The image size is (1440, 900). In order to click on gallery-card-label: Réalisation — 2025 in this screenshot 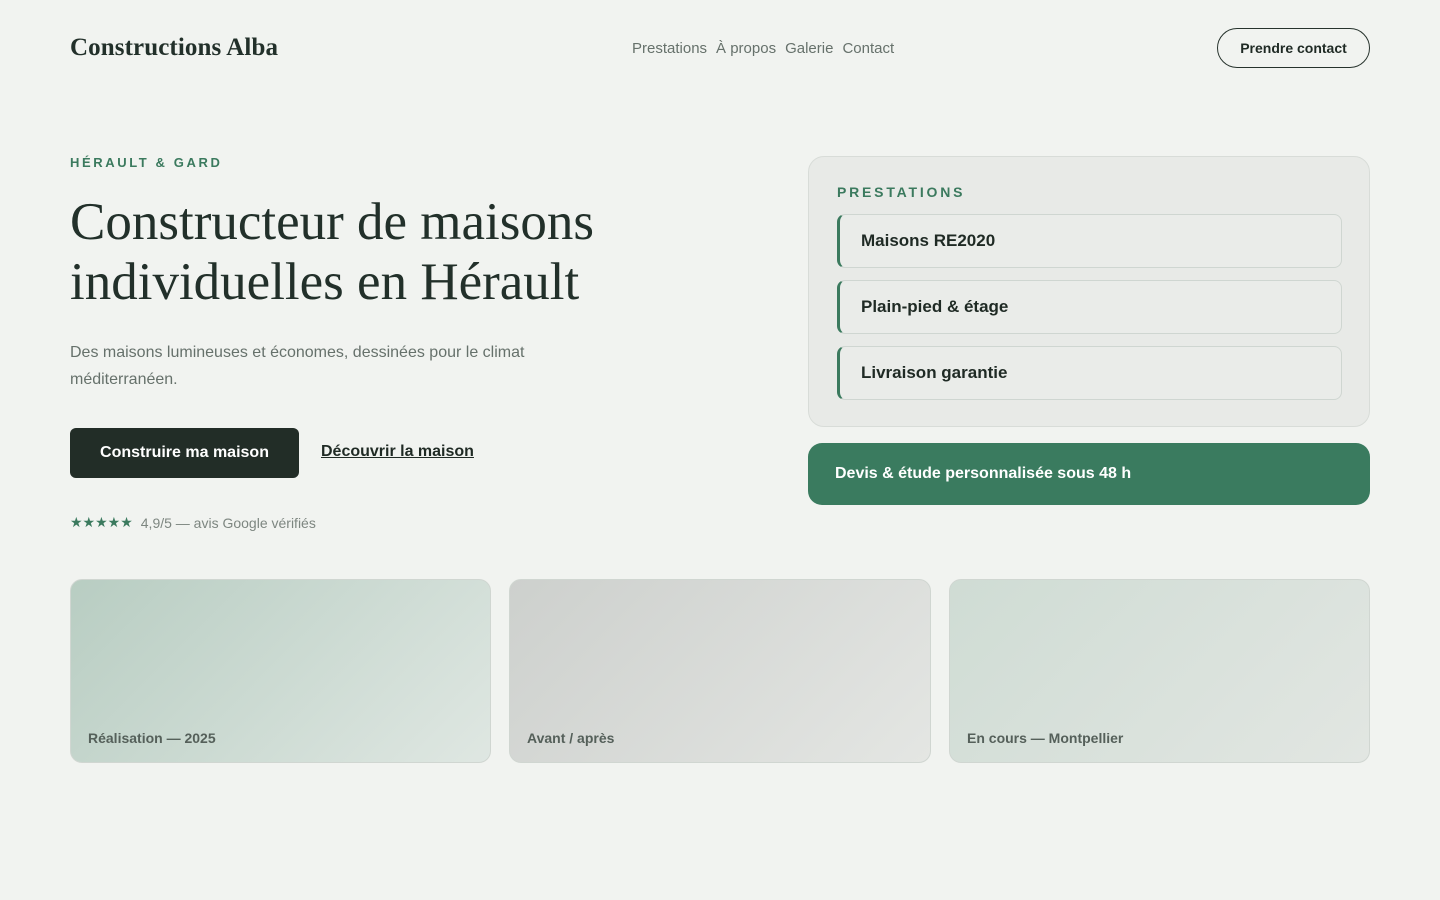, I will do `click(152, 738)`.